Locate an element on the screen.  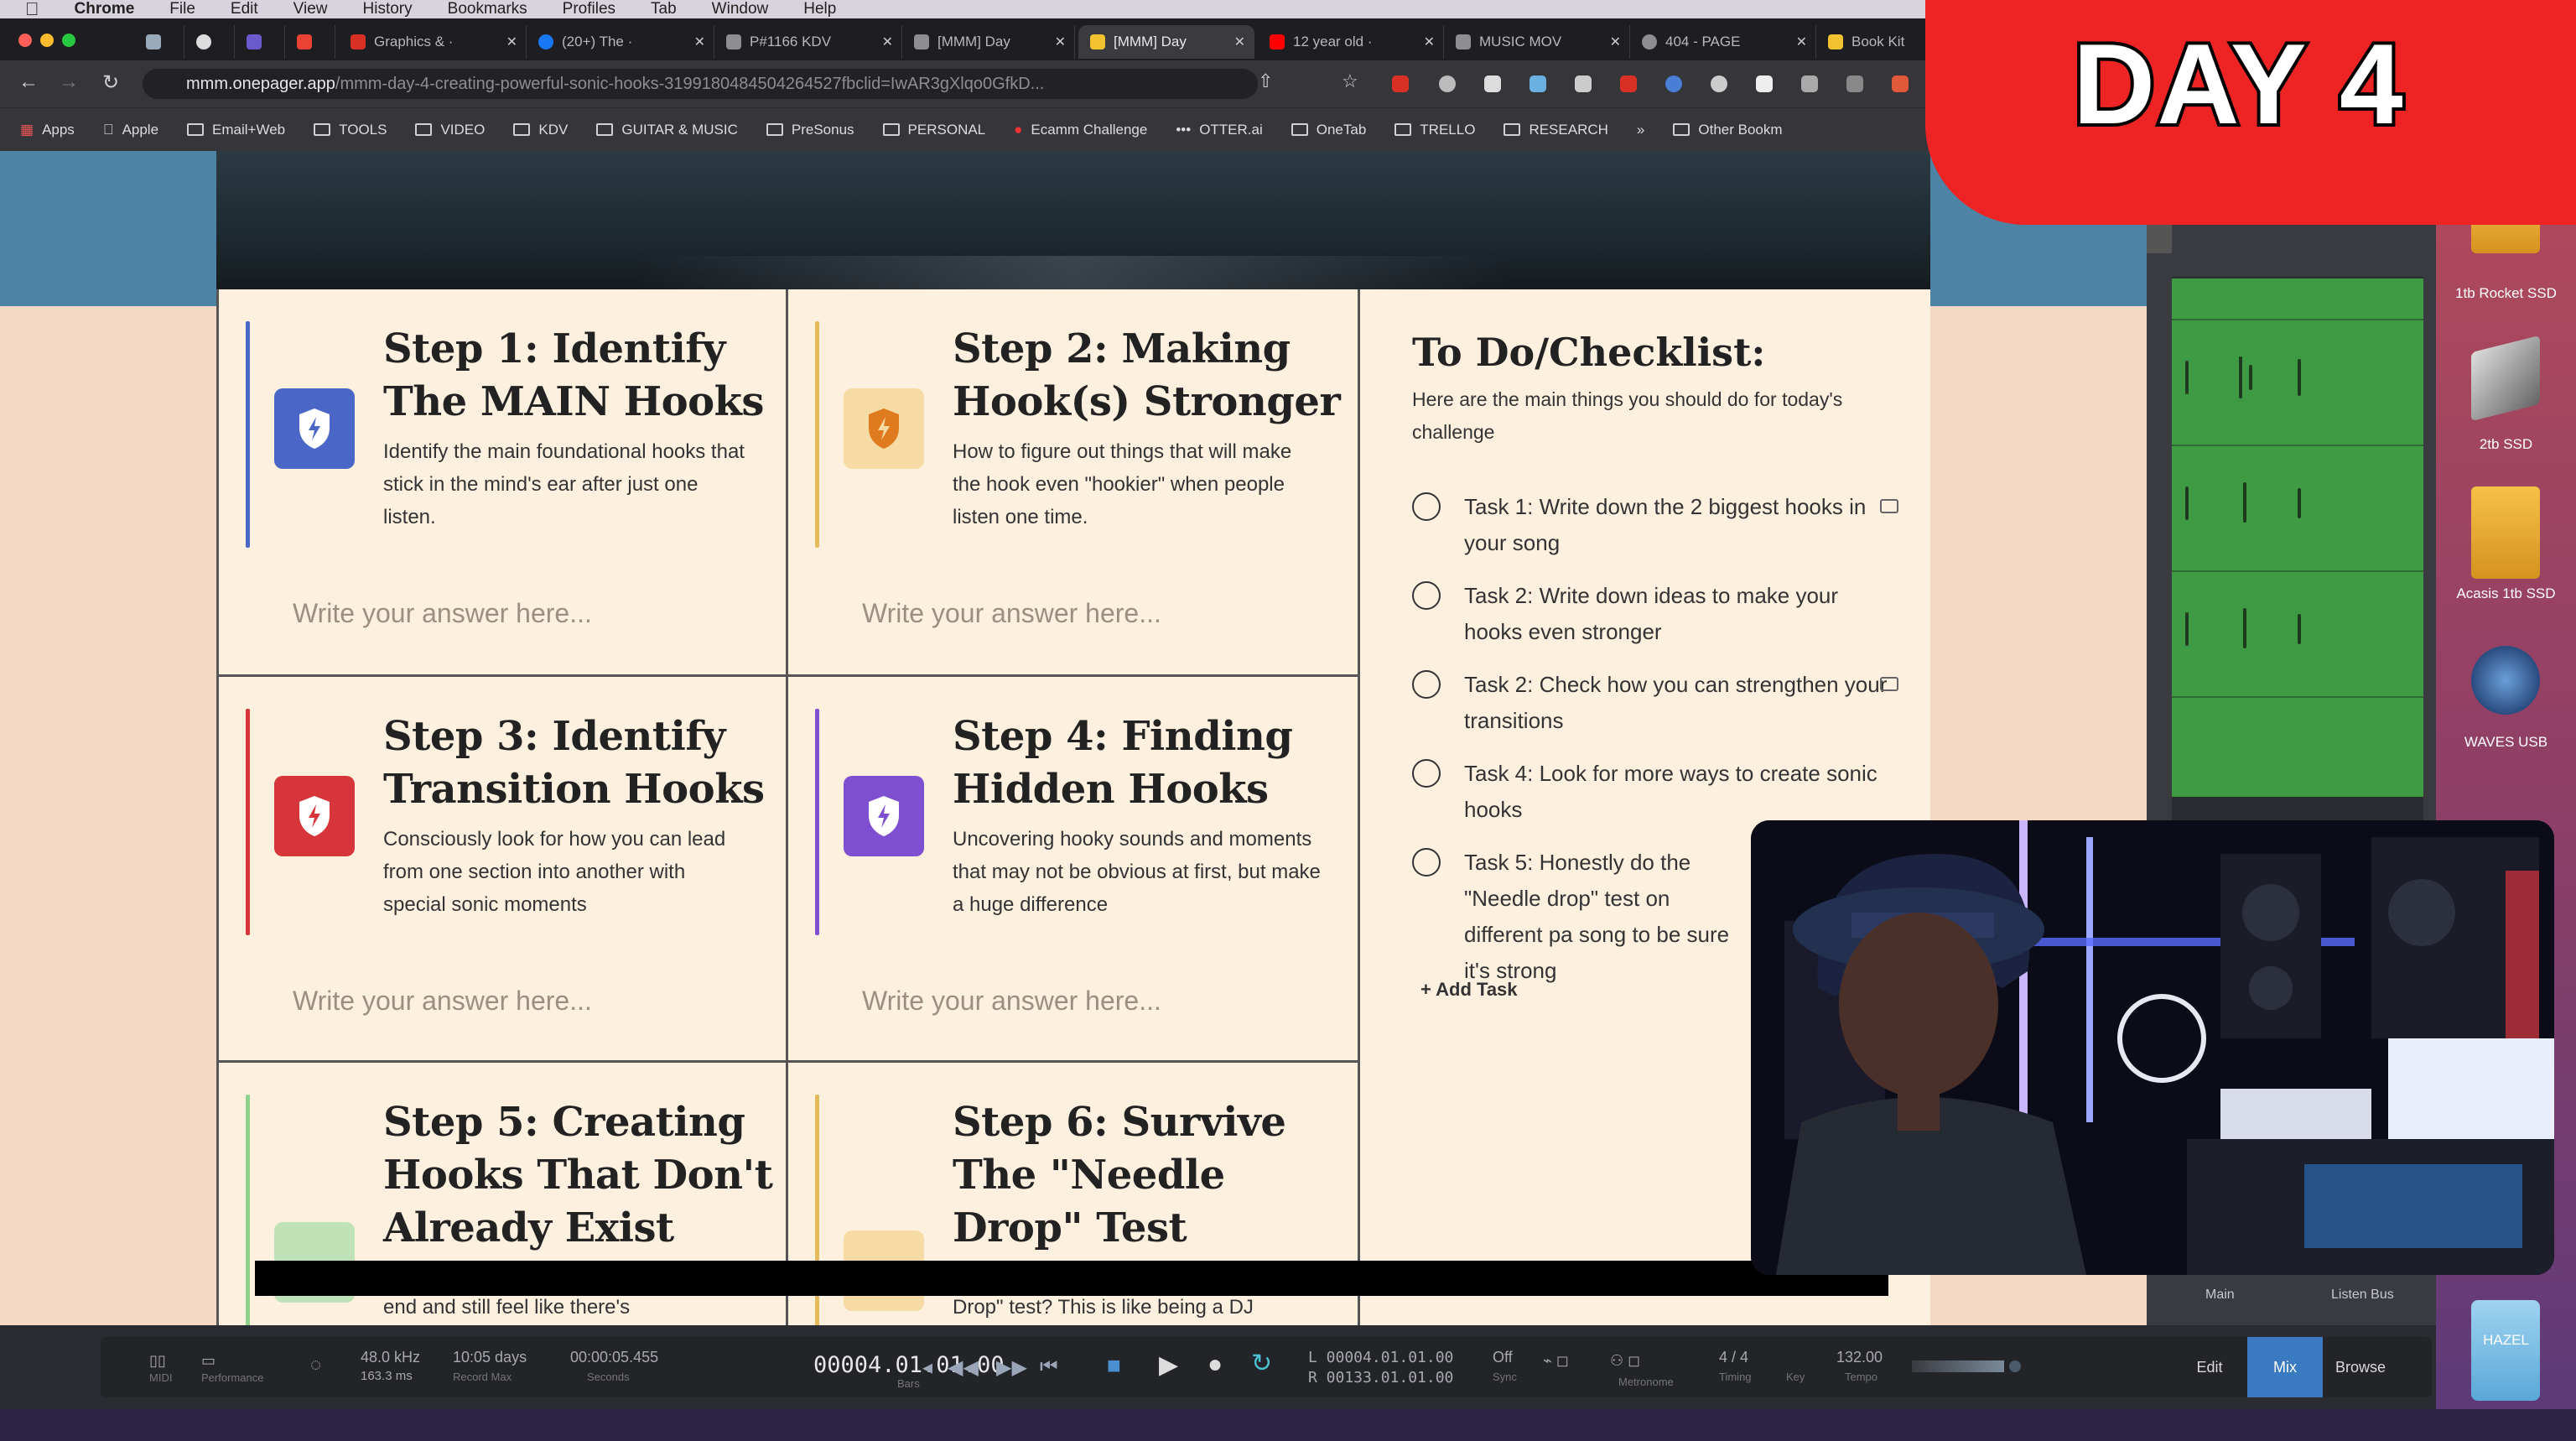
browser-tab: Book Kit is located at coordinates (1872, 42).